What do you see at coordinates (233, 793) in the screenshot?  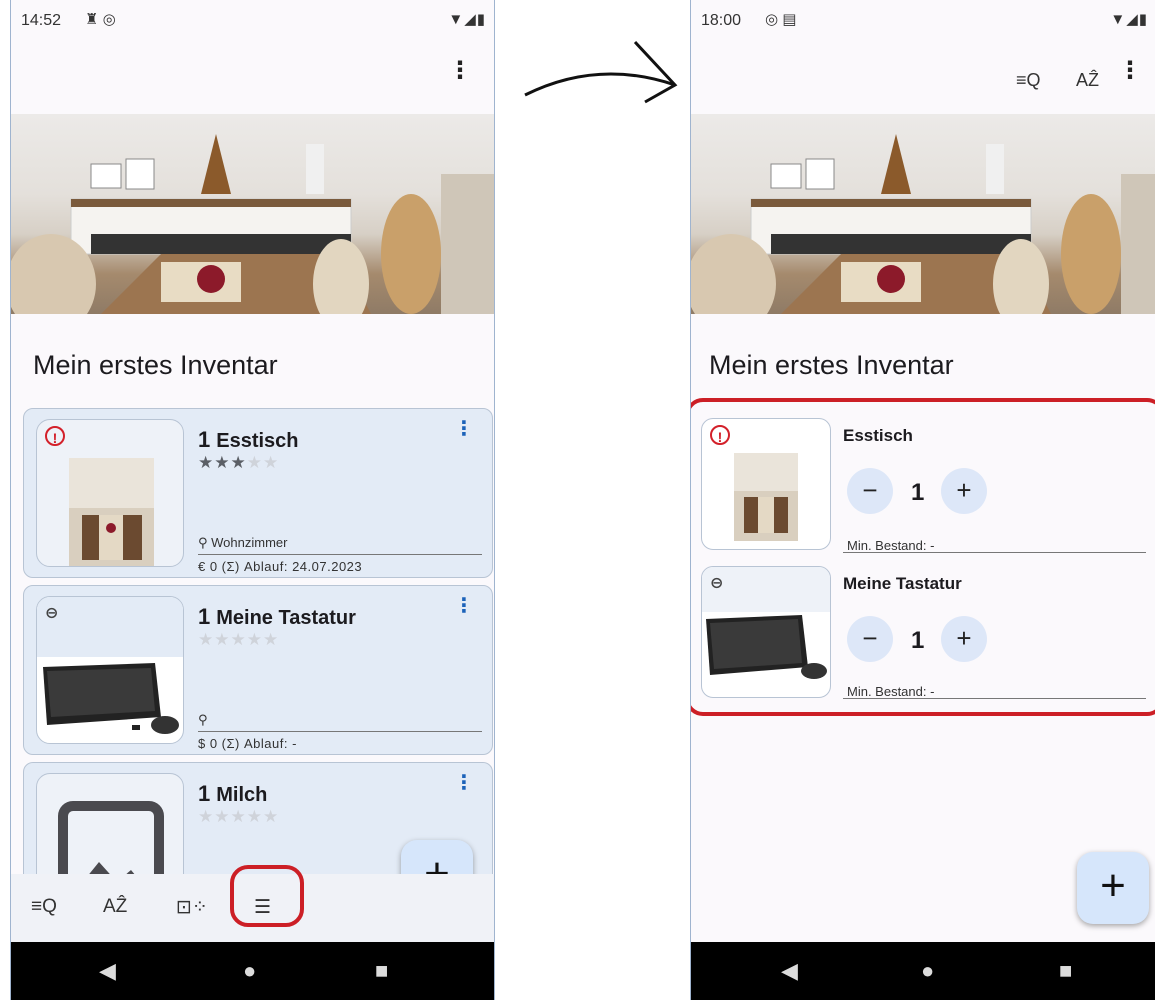 I see `item-name: 1 Milch` at bounding box center [233, 793].